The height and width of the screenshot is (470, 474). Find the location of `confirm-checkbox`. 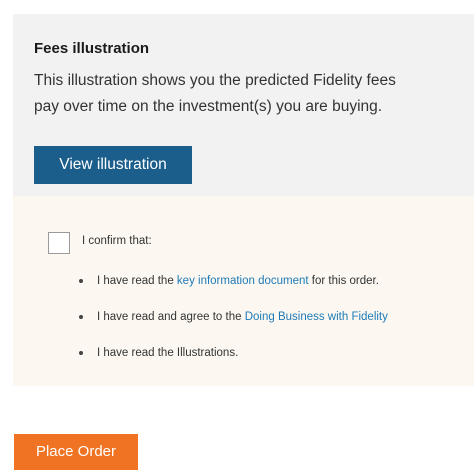

confirm-checkbox is located at coordinates (59, 243).